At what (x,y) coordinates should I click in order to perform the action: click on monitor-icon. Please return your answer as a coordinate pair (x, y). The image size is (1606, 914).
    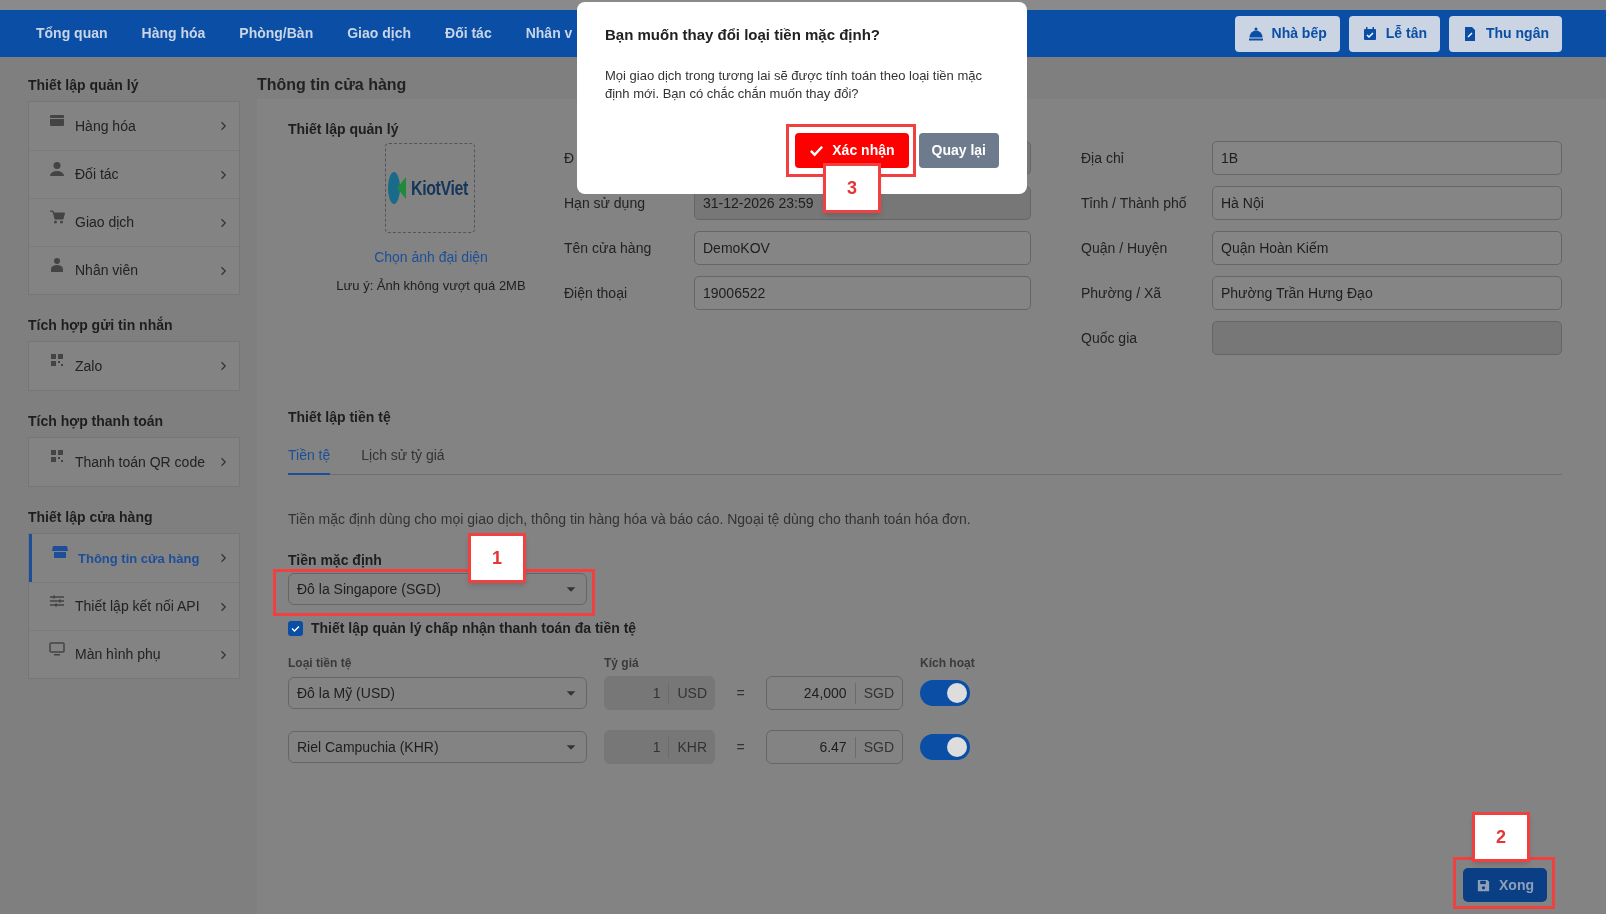
    Looking at the image, I should click on (57, 649).